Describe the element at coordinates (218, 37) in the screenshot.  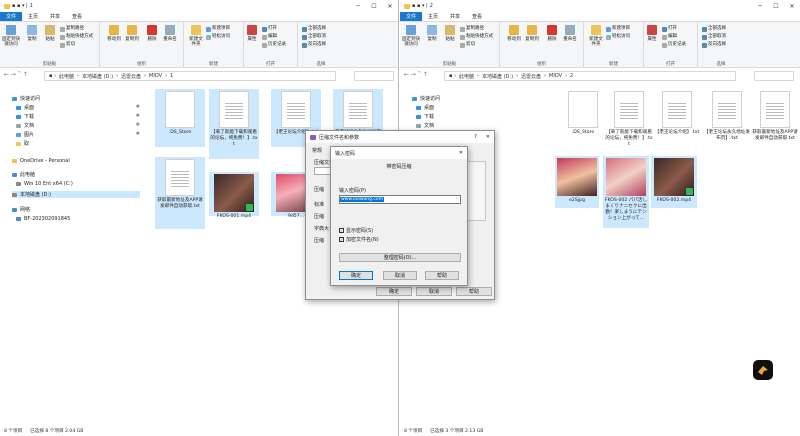
I see `easy-access-button: 轻松访问` at that location.